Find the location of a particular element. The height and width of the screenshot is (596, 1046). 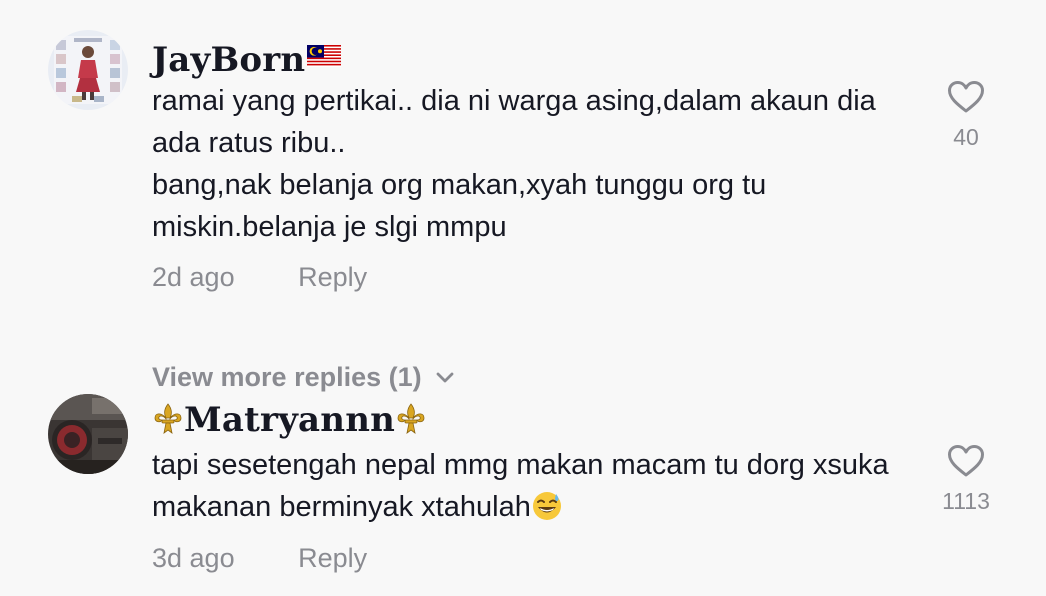

grinning-sweat-emoji-icon is located at coordinates (547, 512).